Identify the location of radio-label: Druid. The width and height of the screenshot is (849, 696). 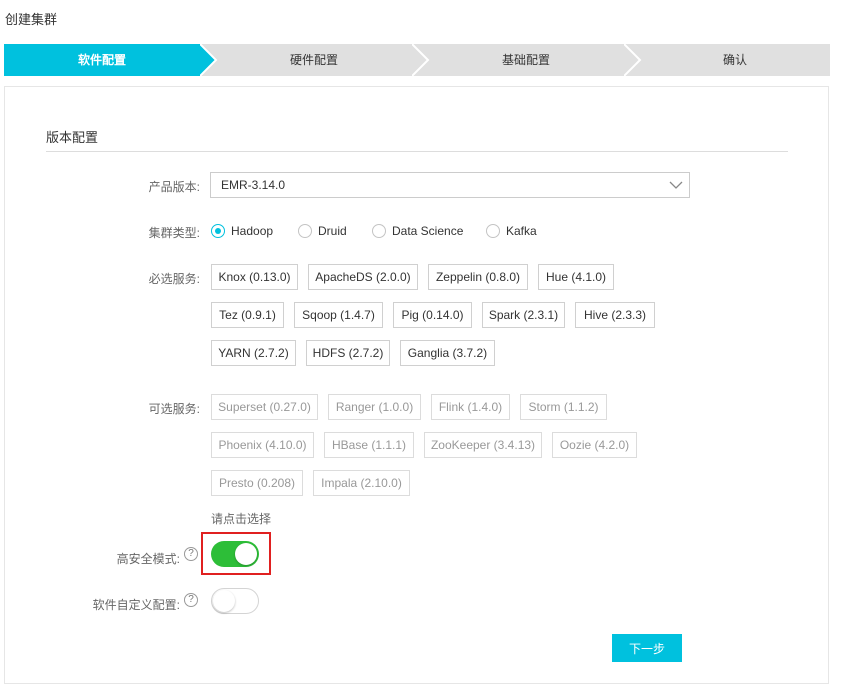
(332, 231).